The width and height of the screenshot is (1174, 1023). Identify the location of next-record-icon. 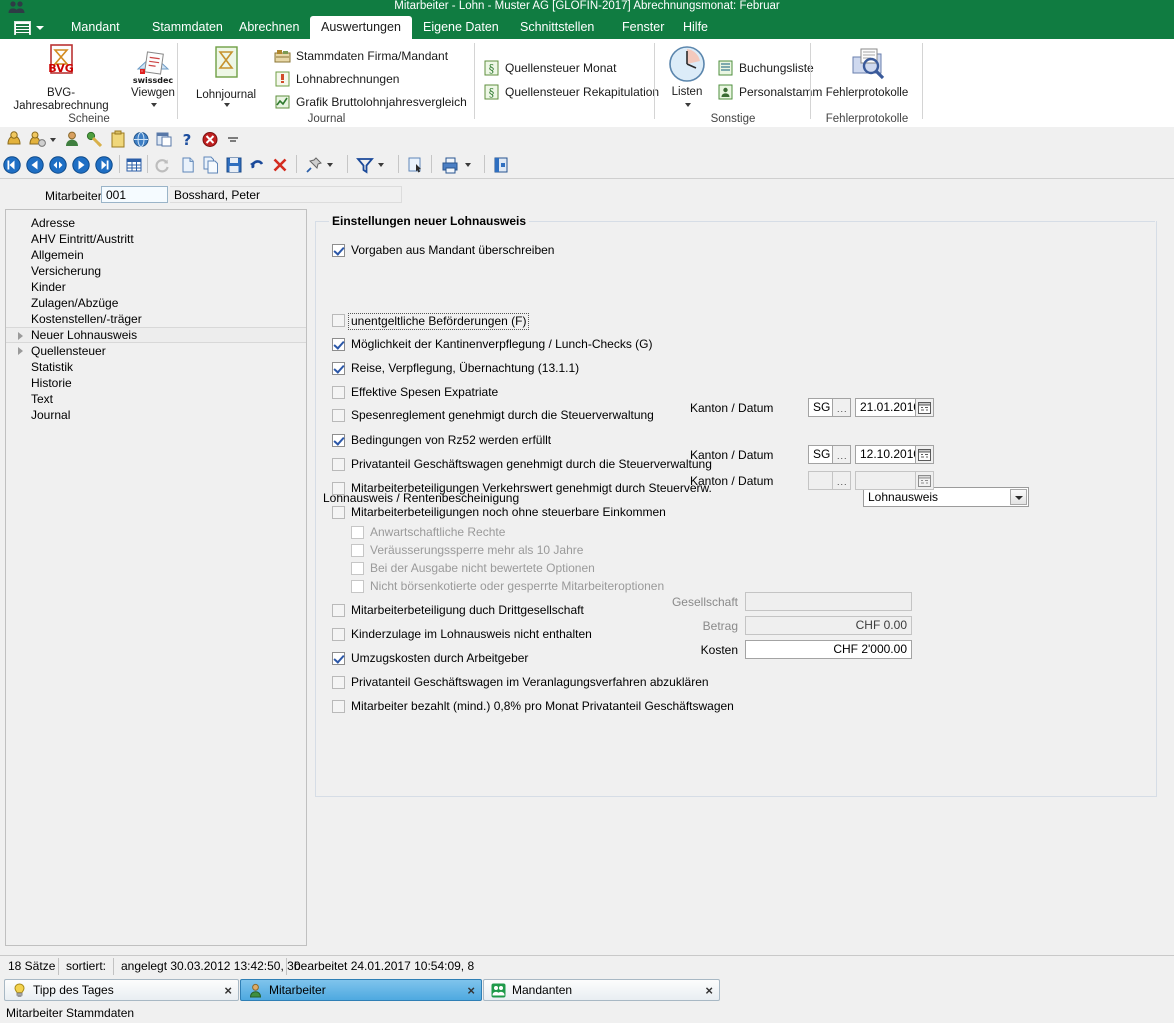
(82, 165).